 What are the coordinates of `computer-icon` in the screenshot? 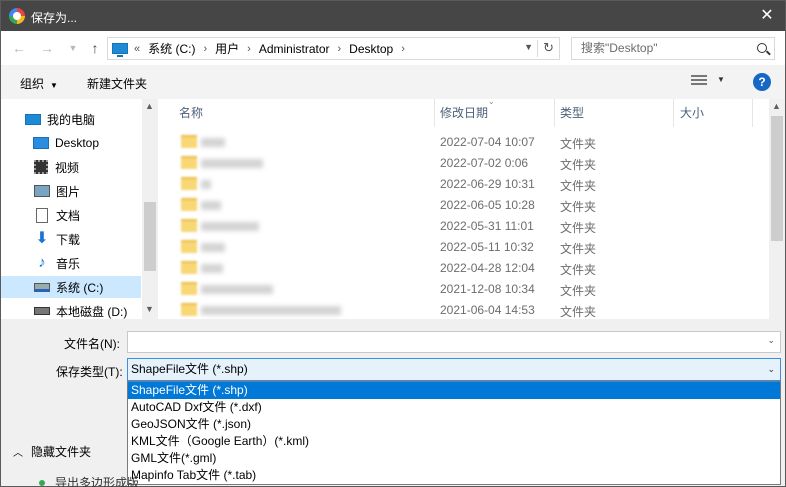 It's located at (120, 50).